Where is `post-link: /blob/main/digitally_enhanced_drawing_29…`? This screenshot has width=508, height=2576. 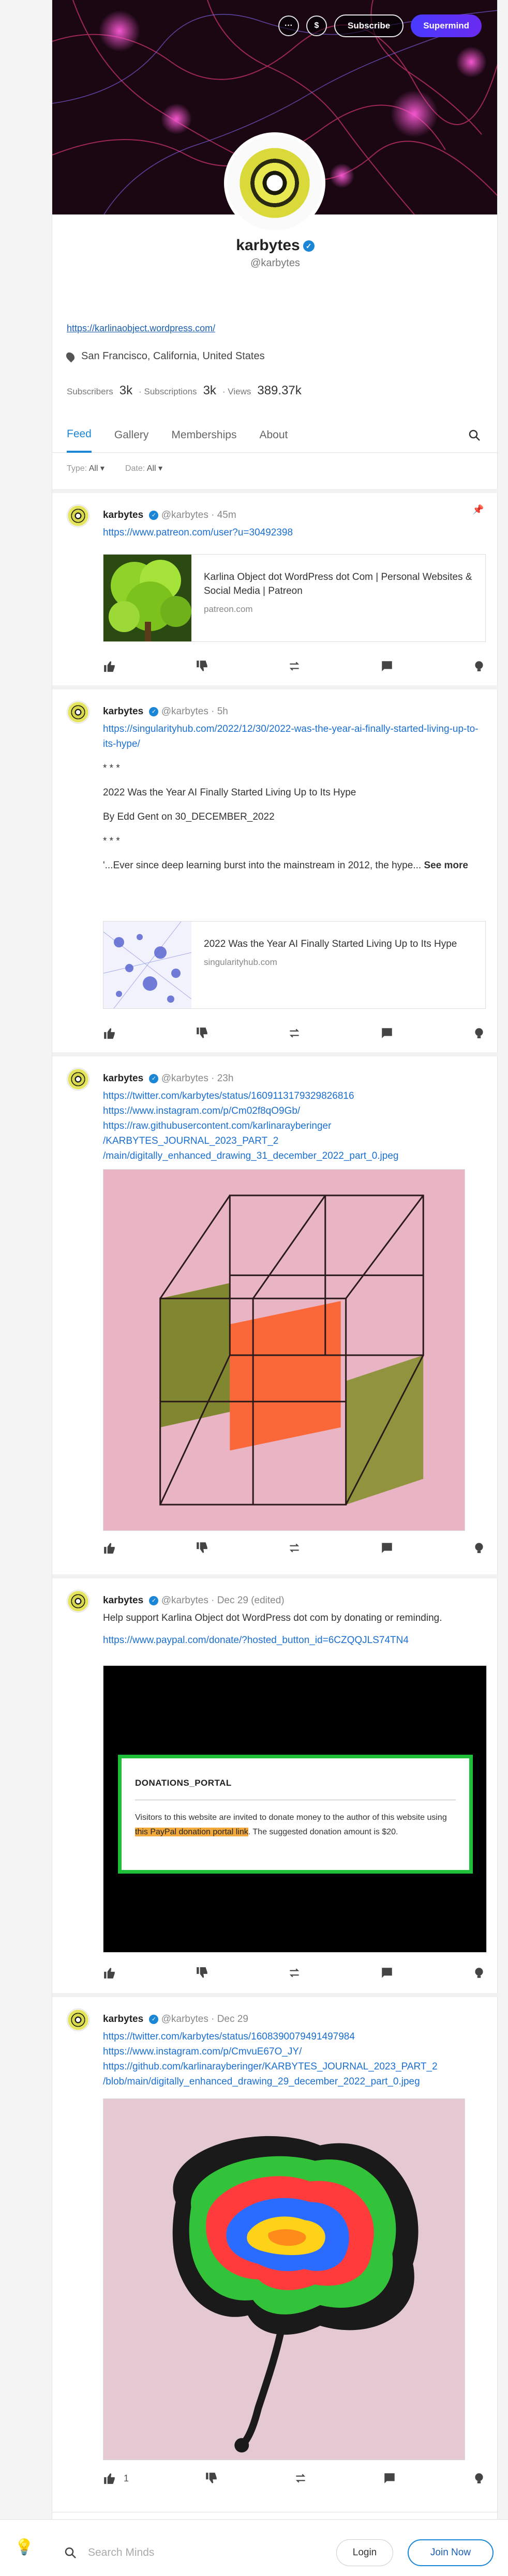 post-link: /blob/main/digitally_enhanced_drawing_29… is located at coordinates (261, 2081).